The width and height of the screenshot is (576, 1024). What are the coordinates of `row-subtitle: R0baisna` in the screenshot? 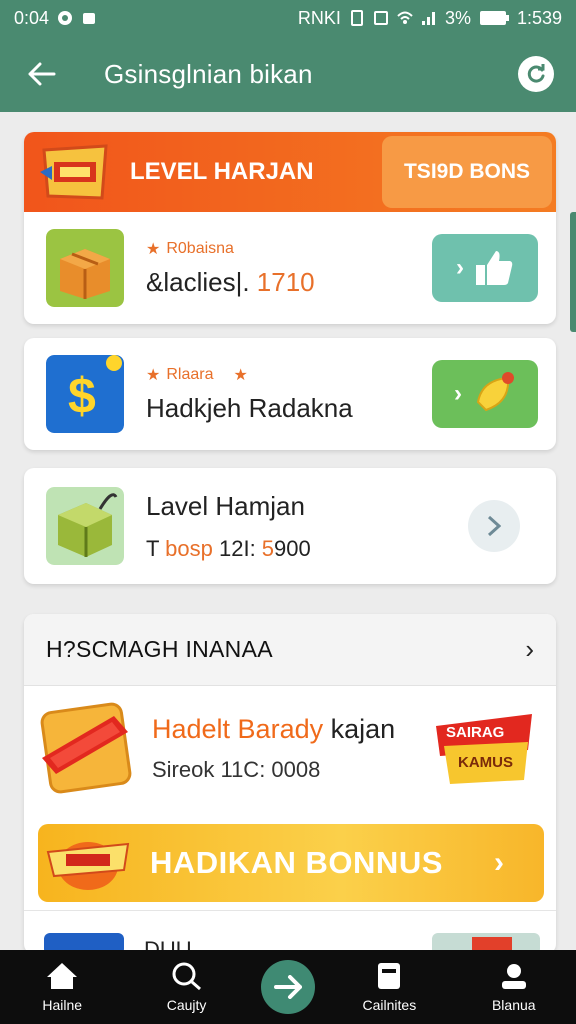 It's located at (200, 248).